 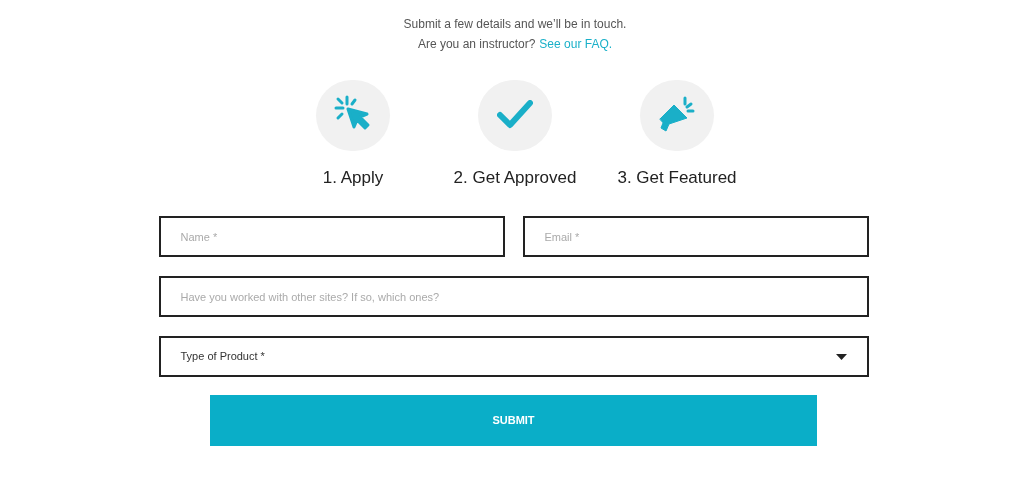 What do you see at coordinates (513, 420) in the screenshot?
I see `submit-button: SUBMIT` at bounding box center [513, 420].